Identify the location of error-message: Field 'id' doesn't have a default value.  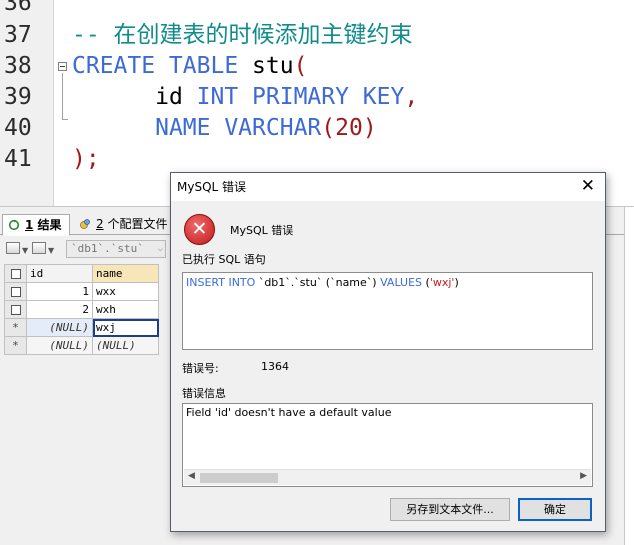
(289, 412).